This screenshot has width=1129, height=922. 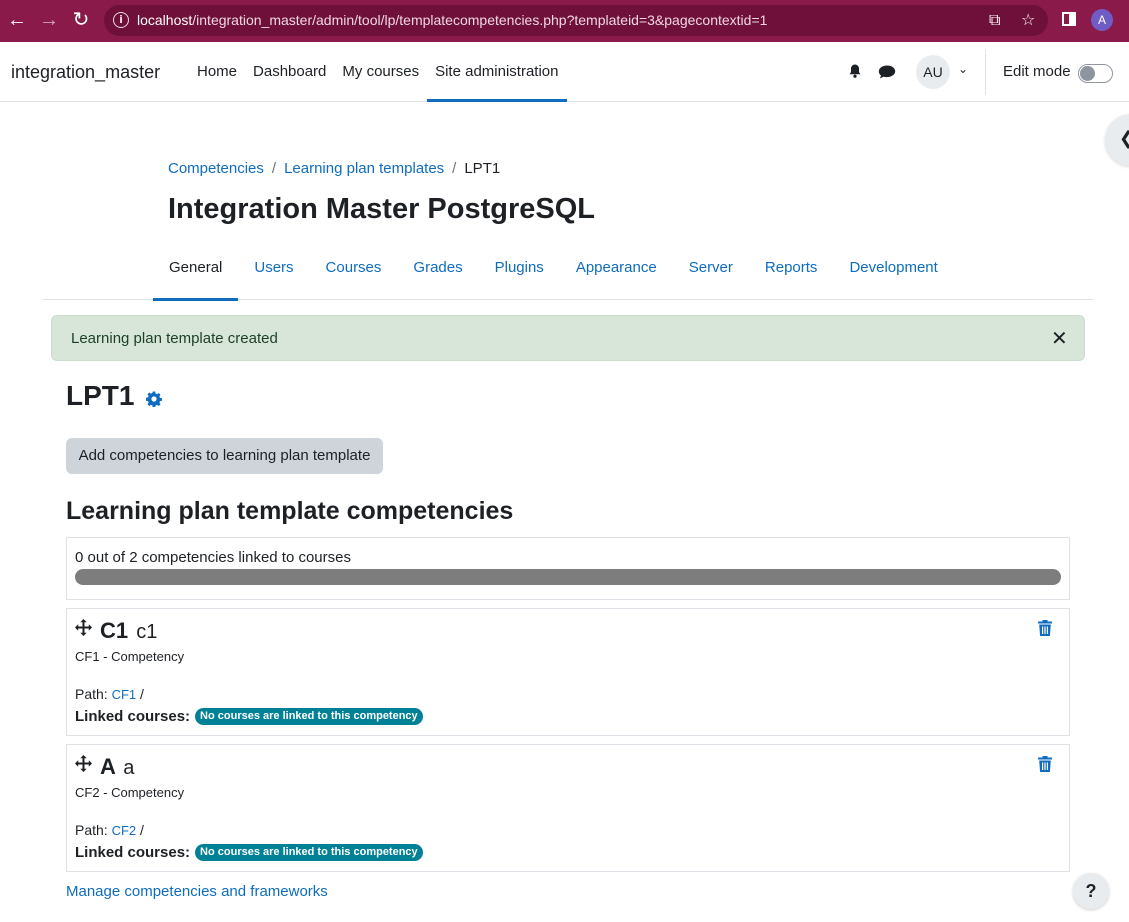 What do you see at coordinates (616, 269) in the screenshot?
I see `tab-appearance: Appearance` at bounding box center [616, 269].